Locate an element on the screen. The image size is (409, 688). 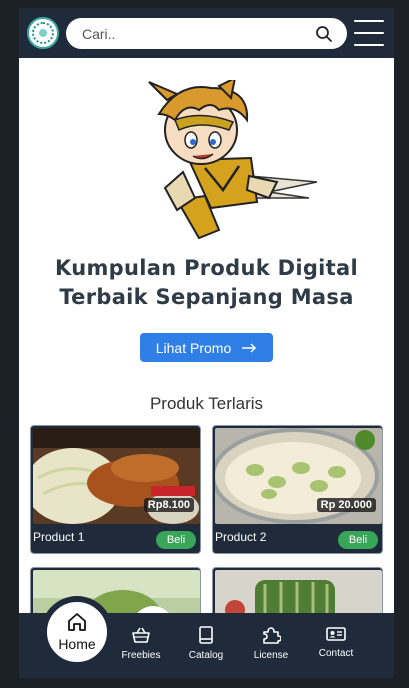
headline-line-1: Kumpulan Produk Digital is located at coordinates (206, 268).